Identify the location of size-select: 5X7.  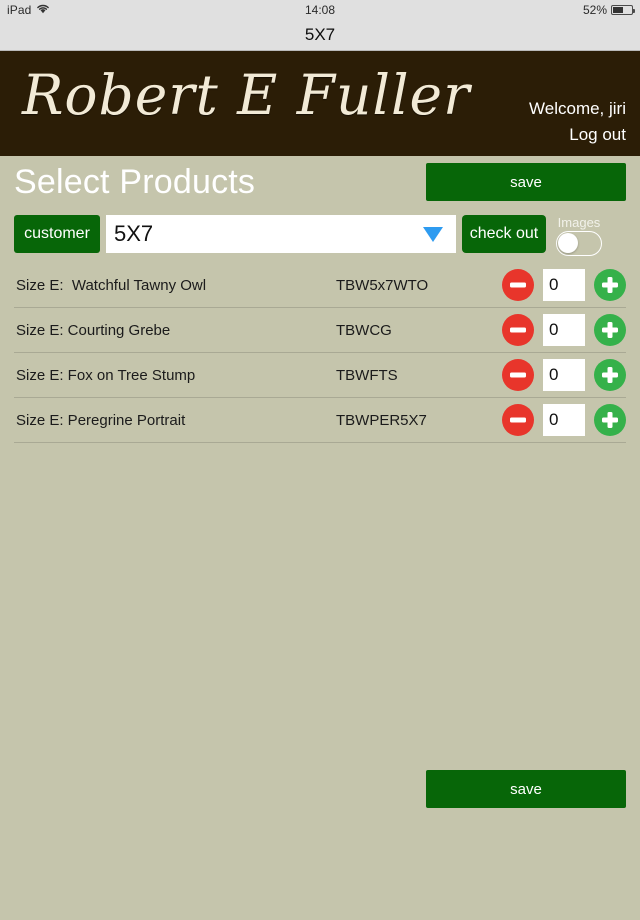
(281, 234).